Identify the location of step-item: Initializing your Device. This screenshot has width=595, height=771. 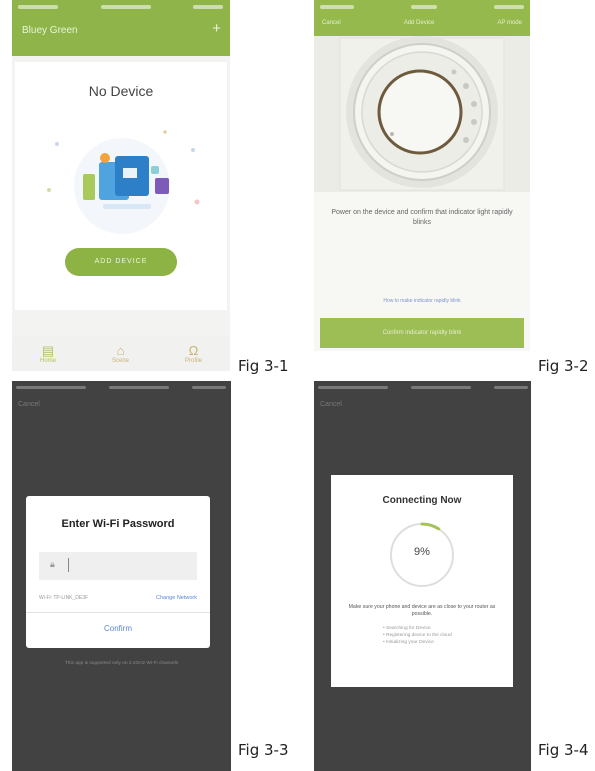
(417, 642).